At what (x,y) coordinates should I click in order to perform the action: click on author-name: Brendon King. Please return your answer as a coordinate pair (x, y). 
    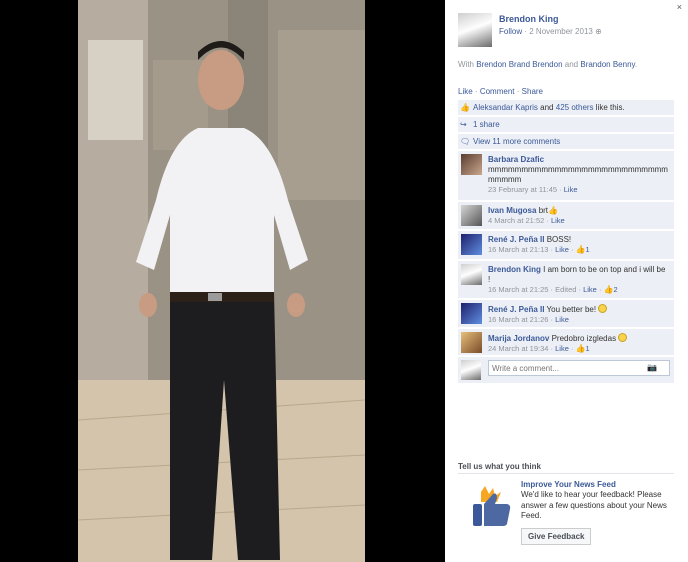
    Looking at the image, I should click on (529, 19).